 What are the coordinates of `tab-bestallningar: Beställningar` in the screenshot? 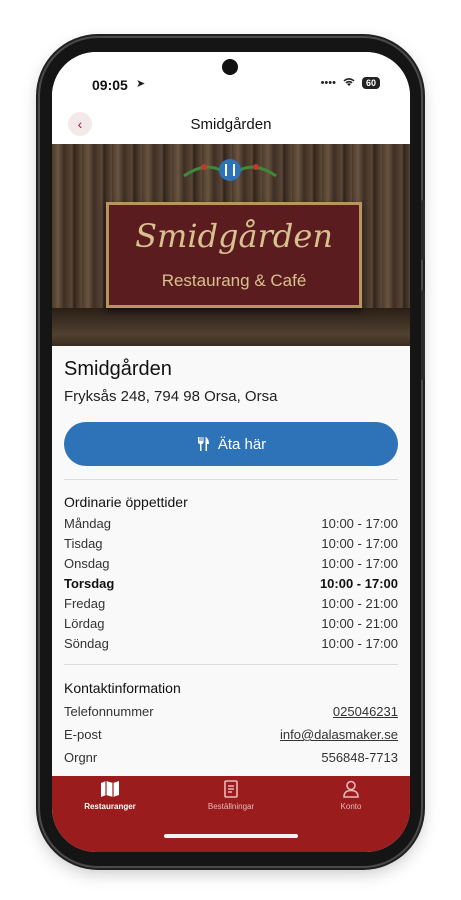 It's located at (231, 795).